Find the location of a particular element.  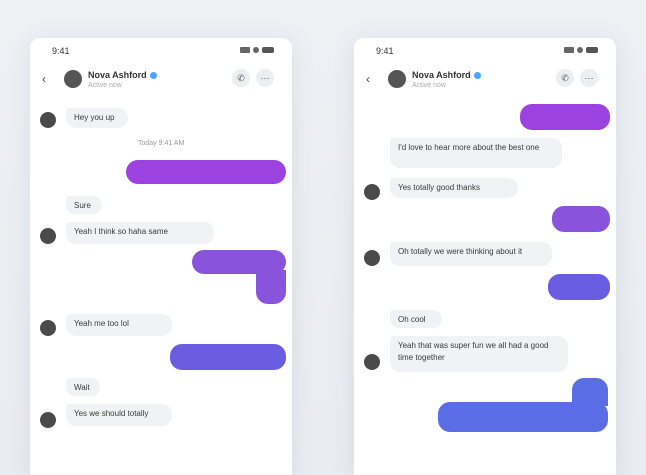

message-incoming: I'd love to hear more about the best one is located at coordinates (476, 153).